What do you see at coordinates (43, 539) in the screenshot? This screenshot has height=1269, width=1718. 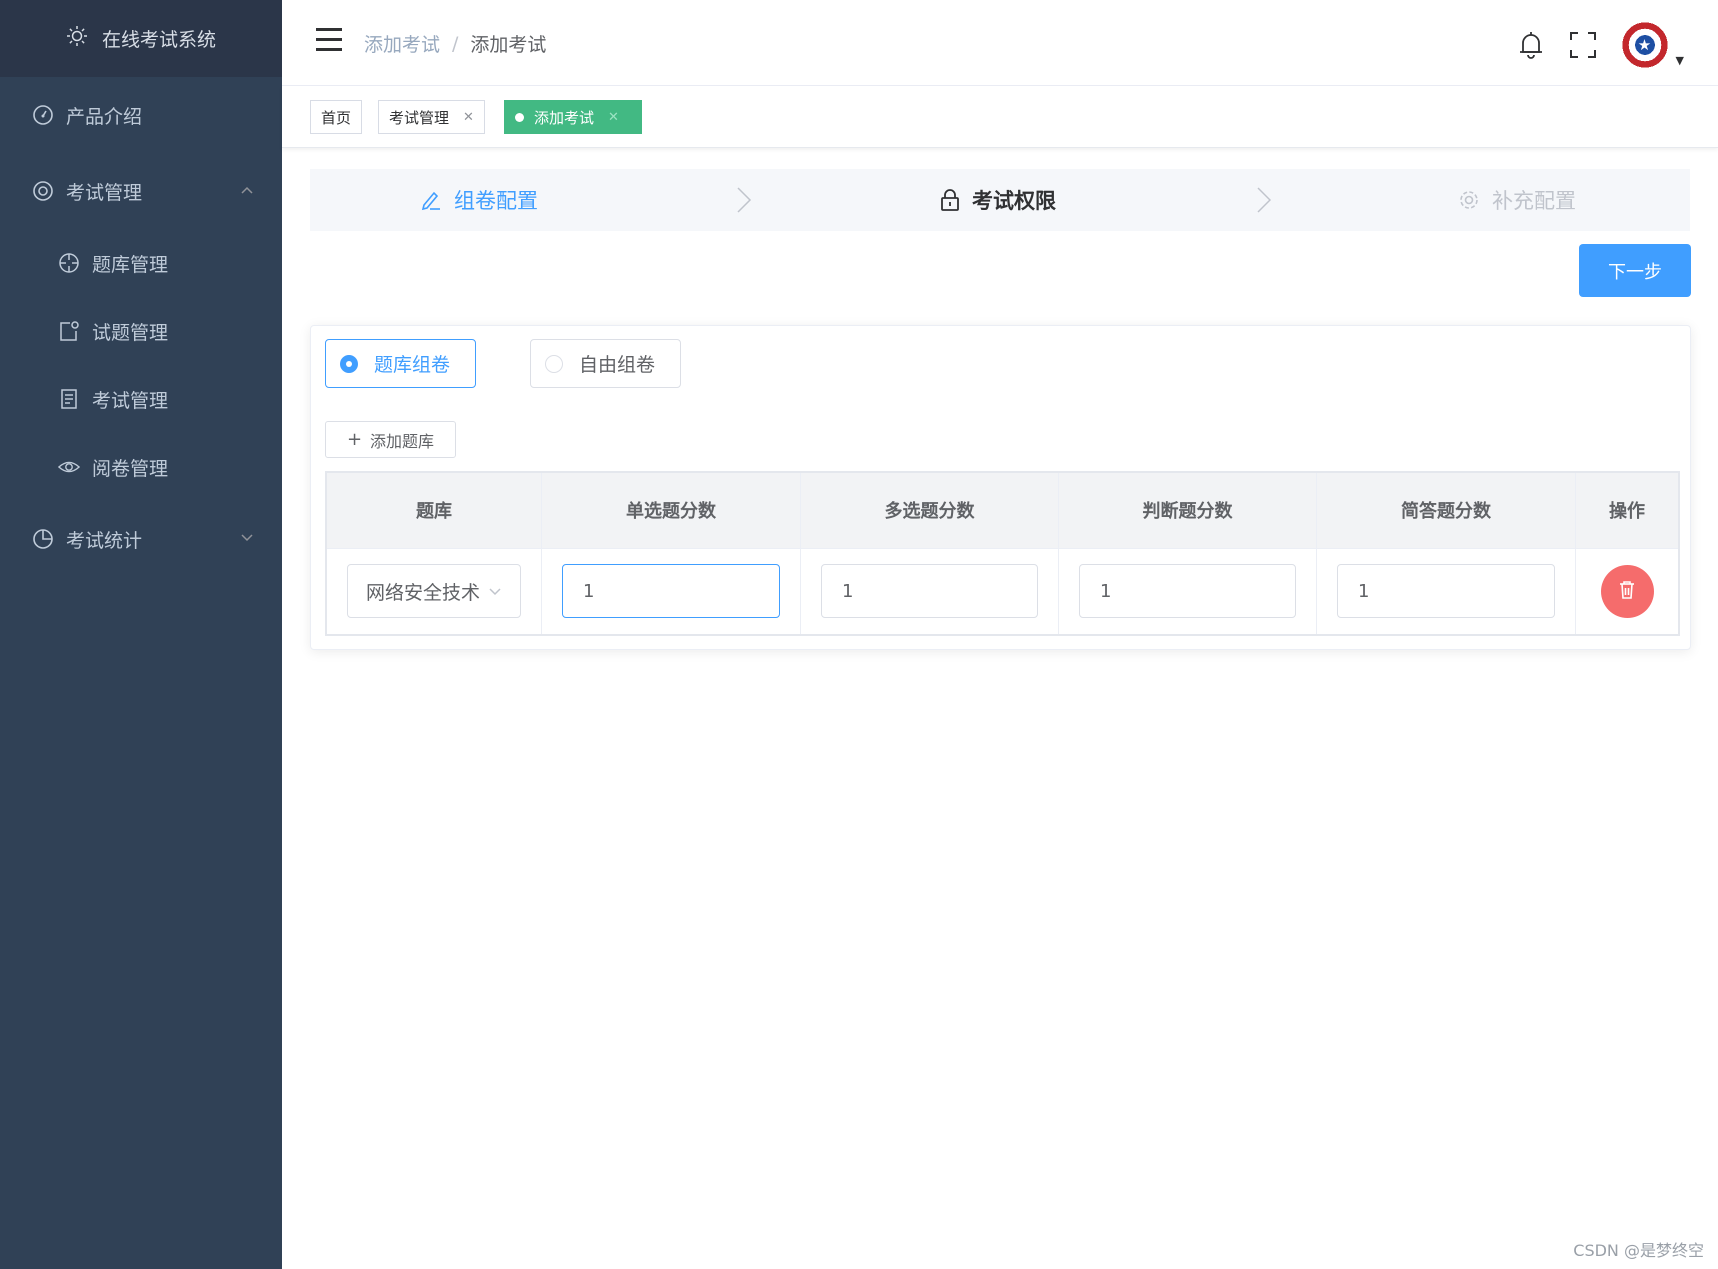 I see `pie-chart-icon` at bounding box center [43, 539].